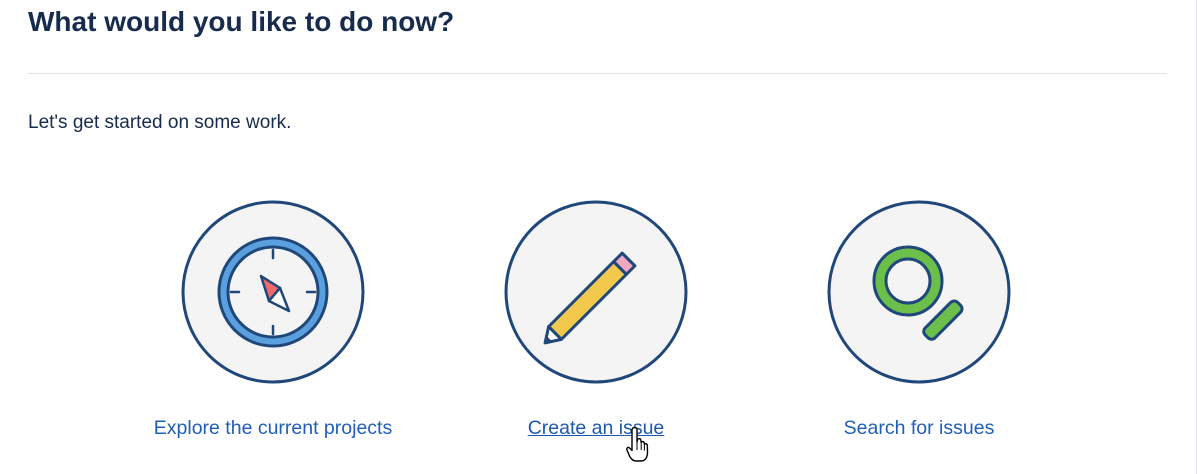 This screenshot has width=1197, height=474. Describe the element at coordinates (273, 428) in the screenshot. I see `explore-projects-link: Explore the current projects` at that location.